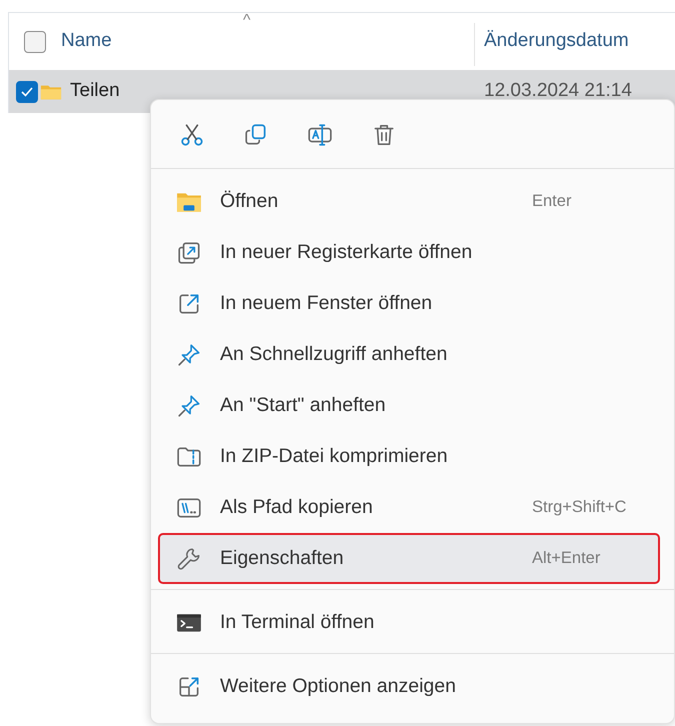 The width and height of the screenshot is (675, 726). I want to click on menu-item: An "Start" anheften, so click(409, 405).